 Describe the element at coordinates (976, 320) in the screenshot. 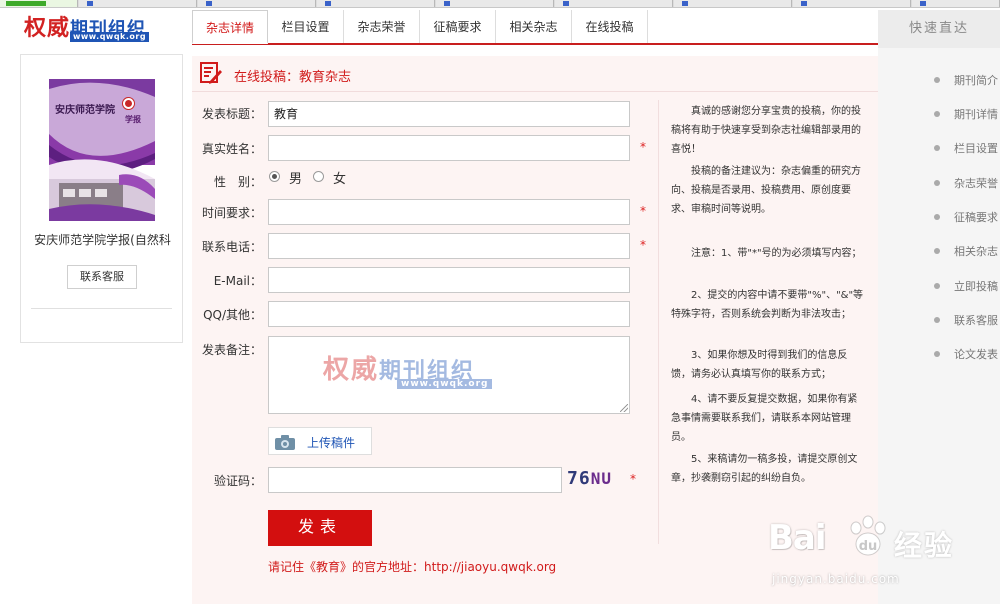

I see `quick-nav-item: 联系客服` at that location.